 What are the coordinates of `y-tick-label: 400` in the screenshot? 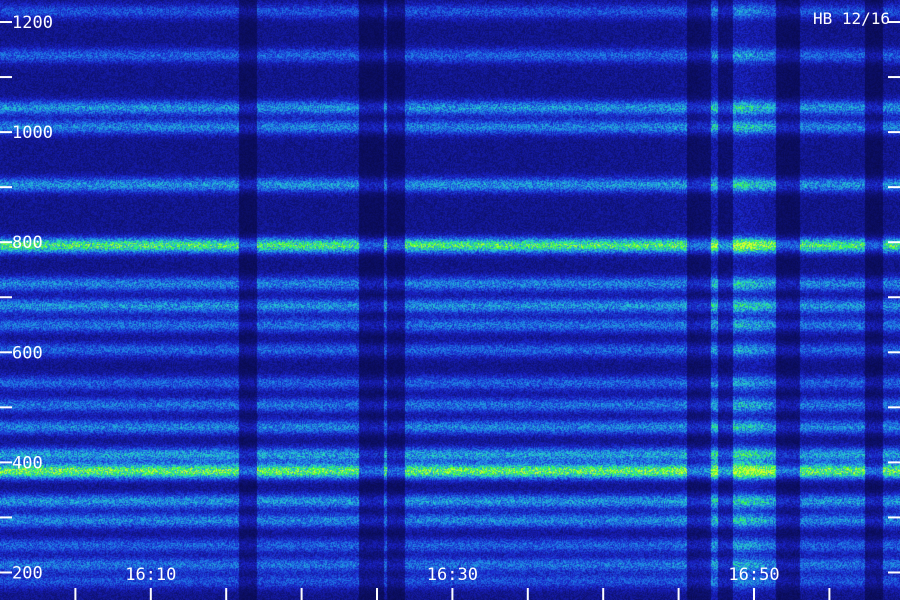 It's located at (27, 463).